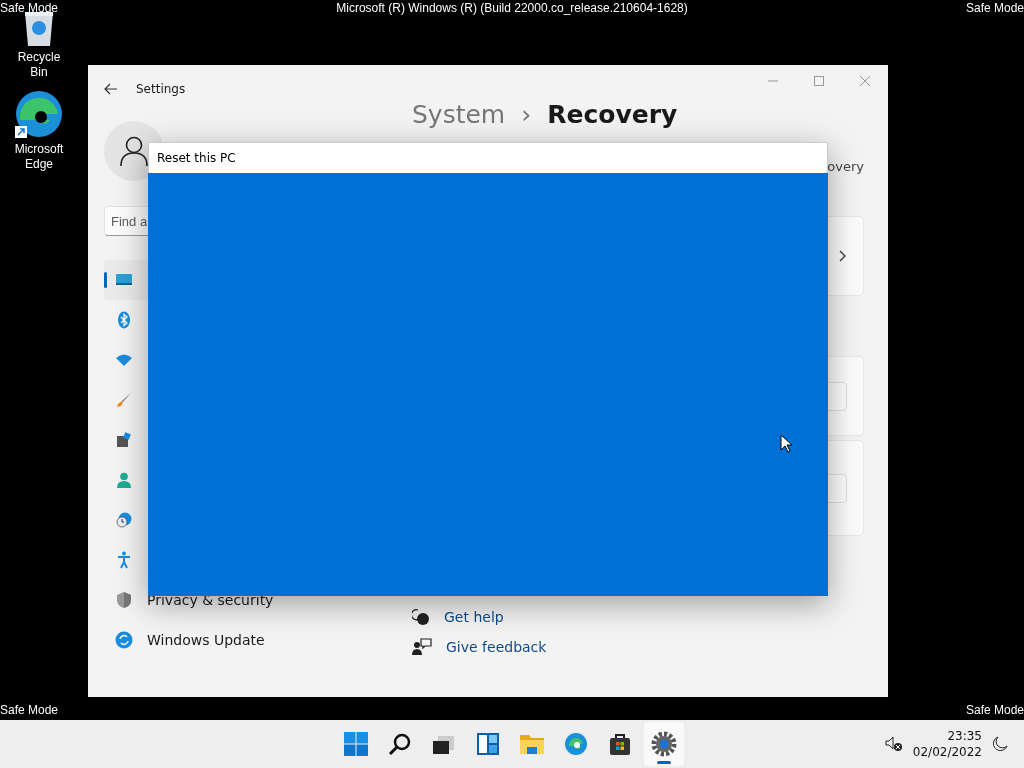 This screenshot has height=768, width=1024. I want to click on clock: 23:35 02/02/2022, so click(947, 744).